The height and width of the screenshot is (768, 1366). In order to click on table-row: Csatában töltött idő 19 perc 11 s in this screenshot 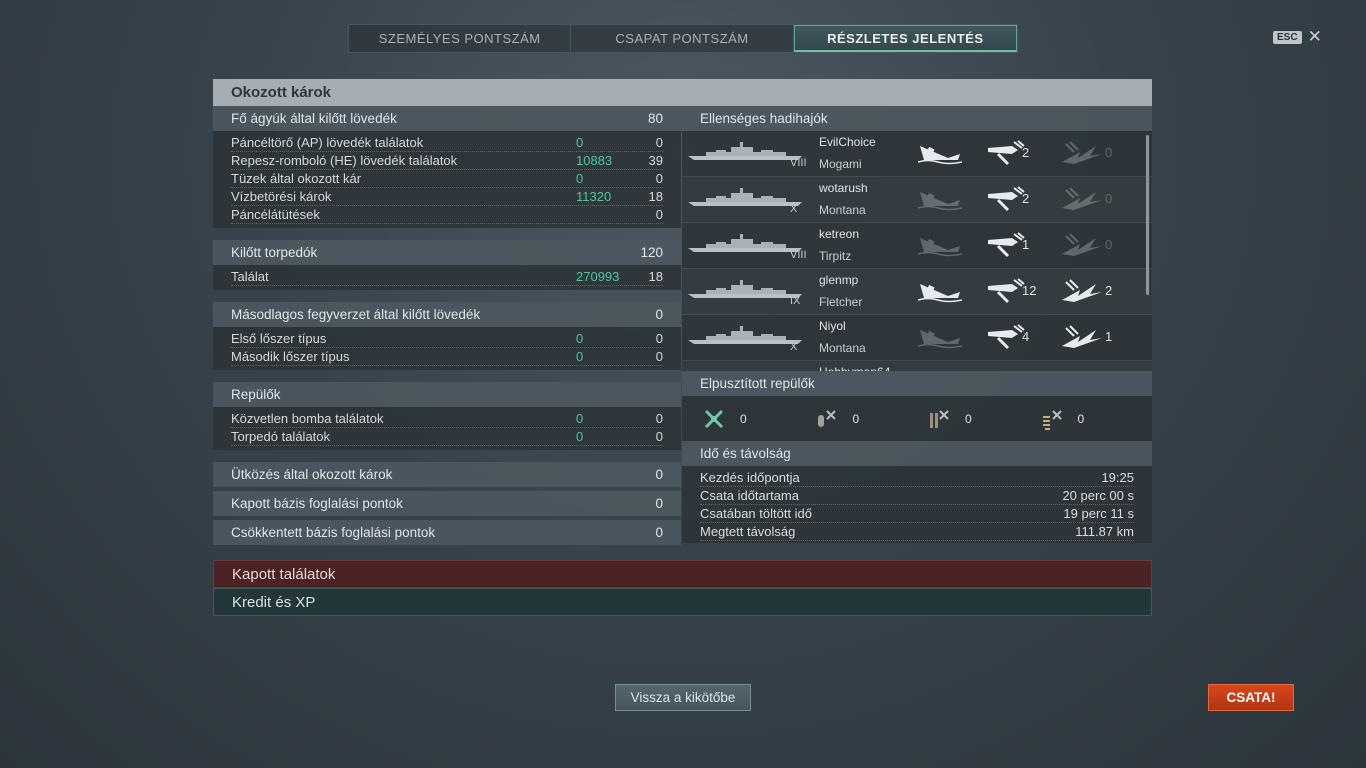, I will do `click(917, 514)`.